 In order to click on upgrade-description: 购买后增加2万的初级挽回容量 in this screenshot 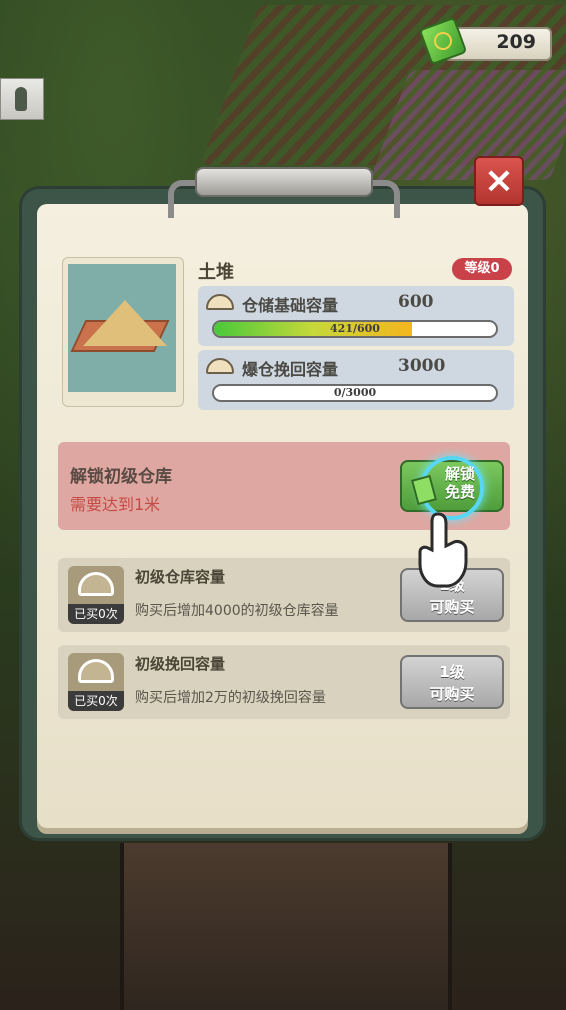, I will do `click(230, 698)`.